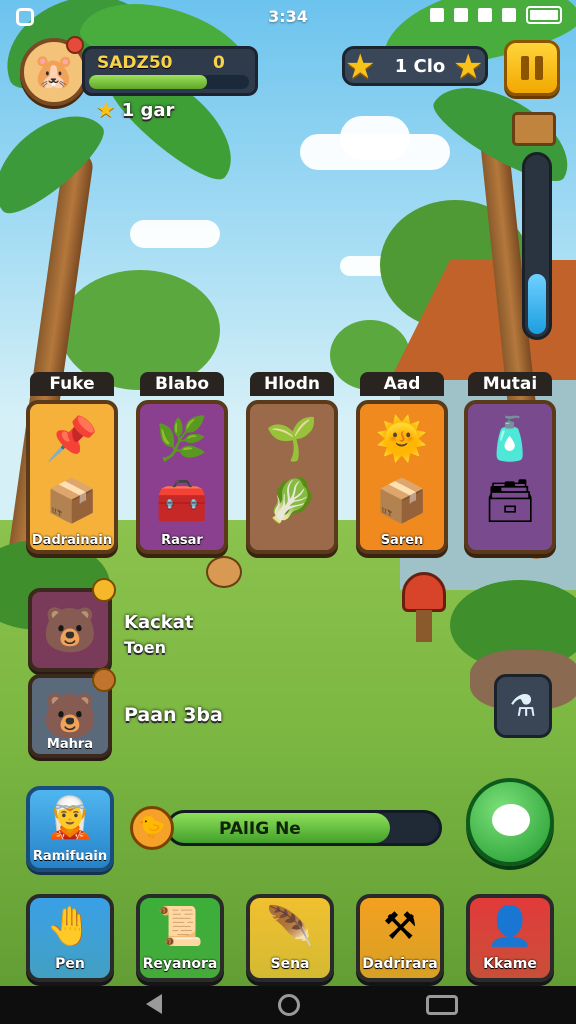  Describe the element at coordinates (70, 964) in the screenshot. I see `nav-label: Pen` at that location.